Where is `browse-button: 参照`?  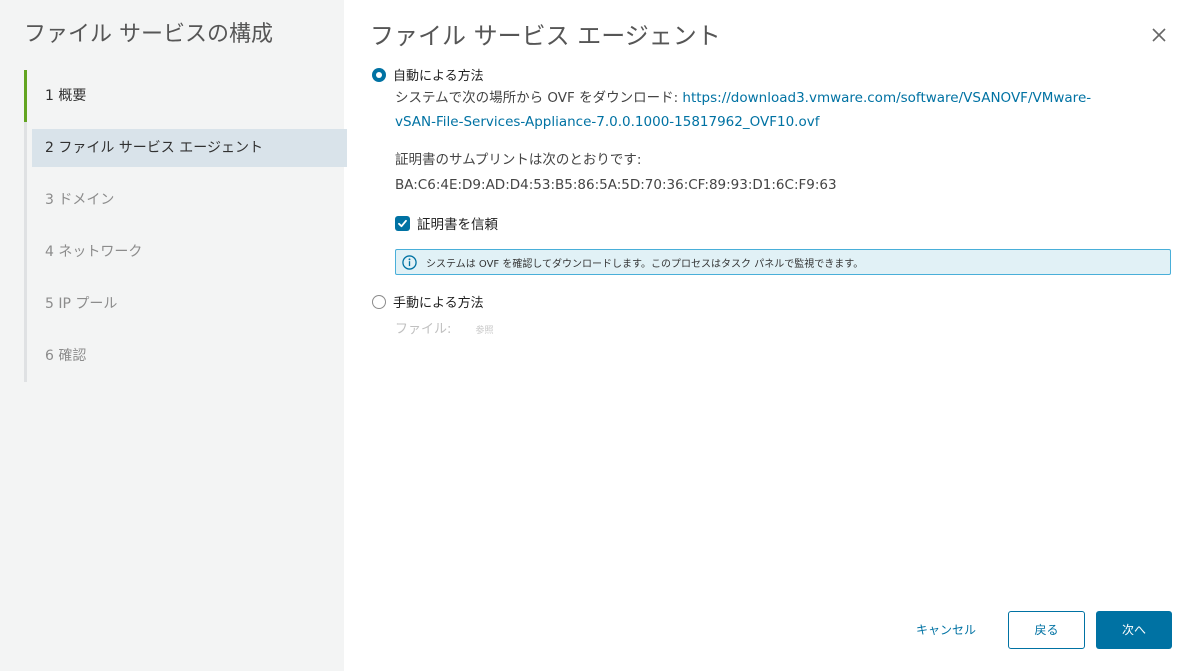 browse-button: 参照 is located at coordinates (485, 331).